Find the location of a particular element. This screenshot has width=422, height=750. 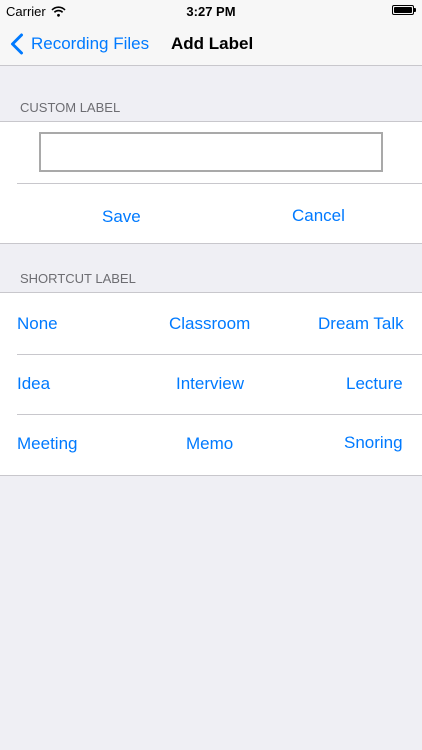

status-right is located at coordinates (404, 10).